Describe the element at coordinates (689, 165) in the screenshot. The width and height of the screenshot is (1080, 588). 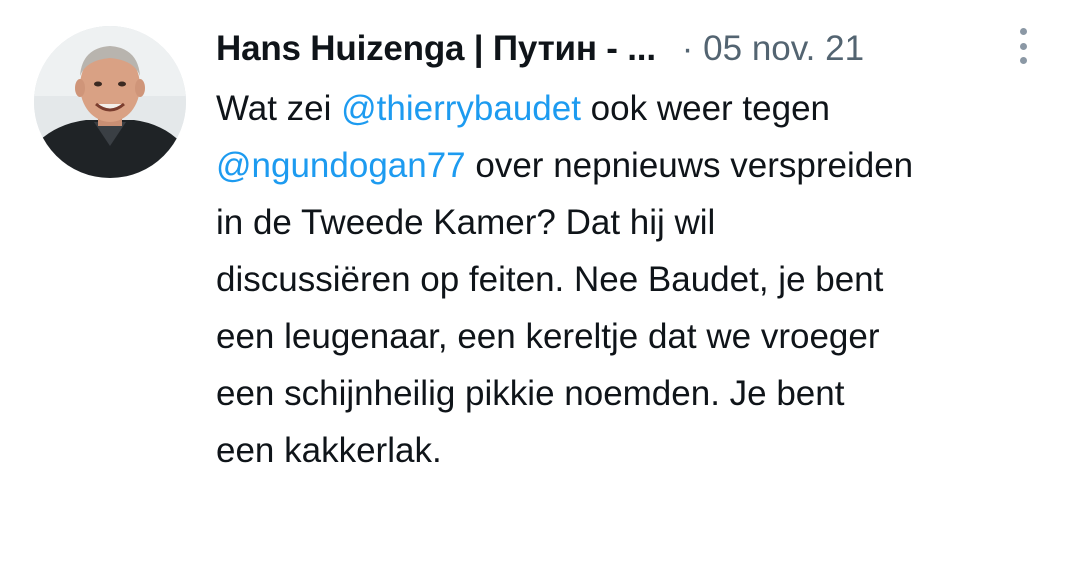
I see `tweet-text-segment: over nepnieuws verspreiden` at that location.